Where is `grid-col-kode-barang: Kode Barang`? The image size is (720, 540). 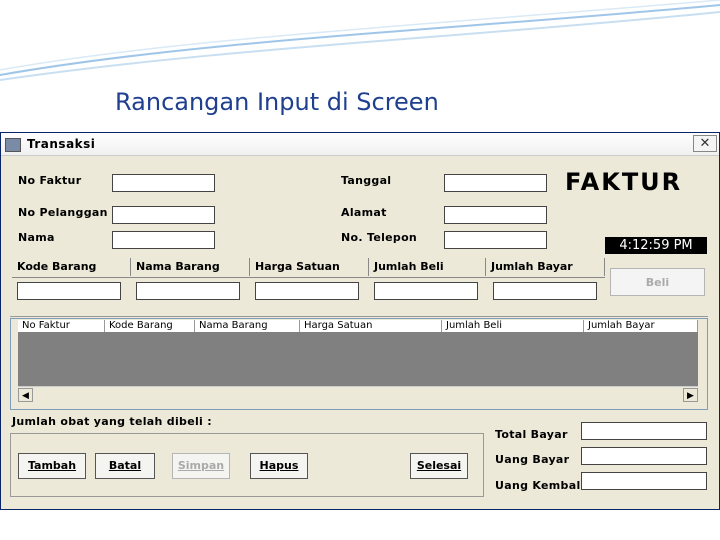
grid-col-kode-barang: Kode Barang is located at coordinates (150, 326).